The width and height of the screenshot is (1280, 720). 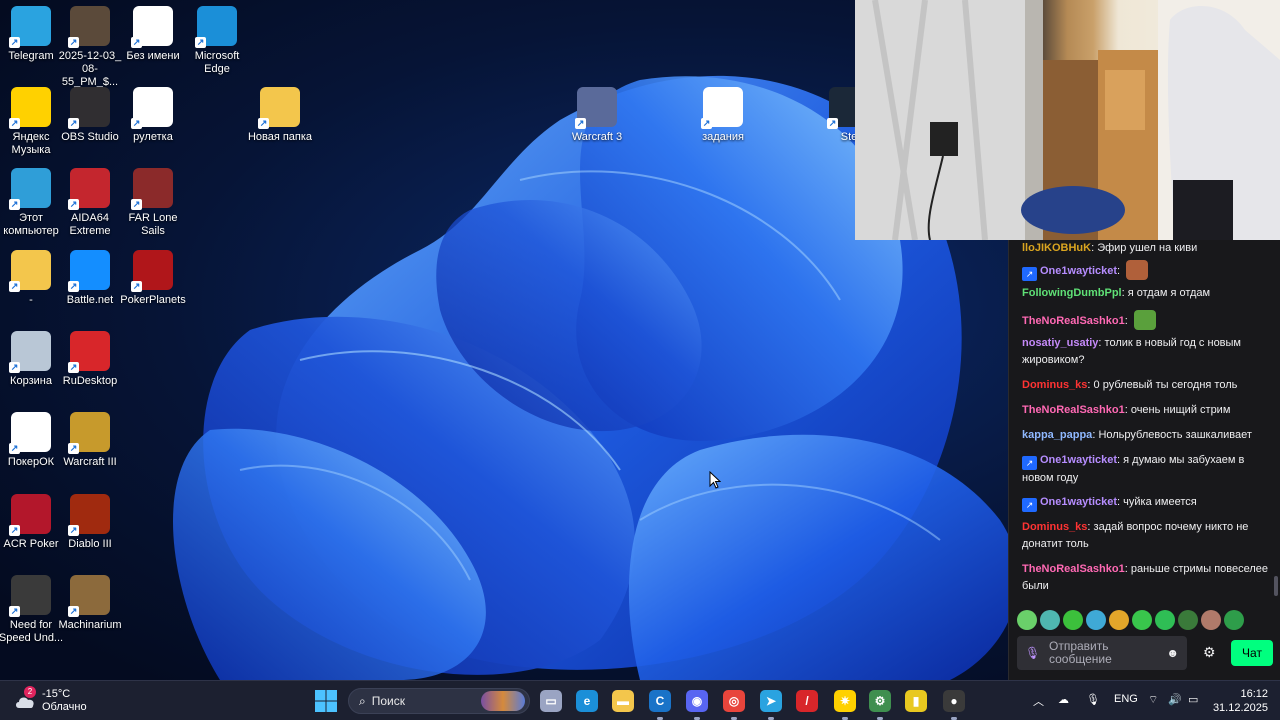 What do you see at coordinates (326, 701) in the screenshot?
I see `windows-start-icon` at bounding box center [326, 701].